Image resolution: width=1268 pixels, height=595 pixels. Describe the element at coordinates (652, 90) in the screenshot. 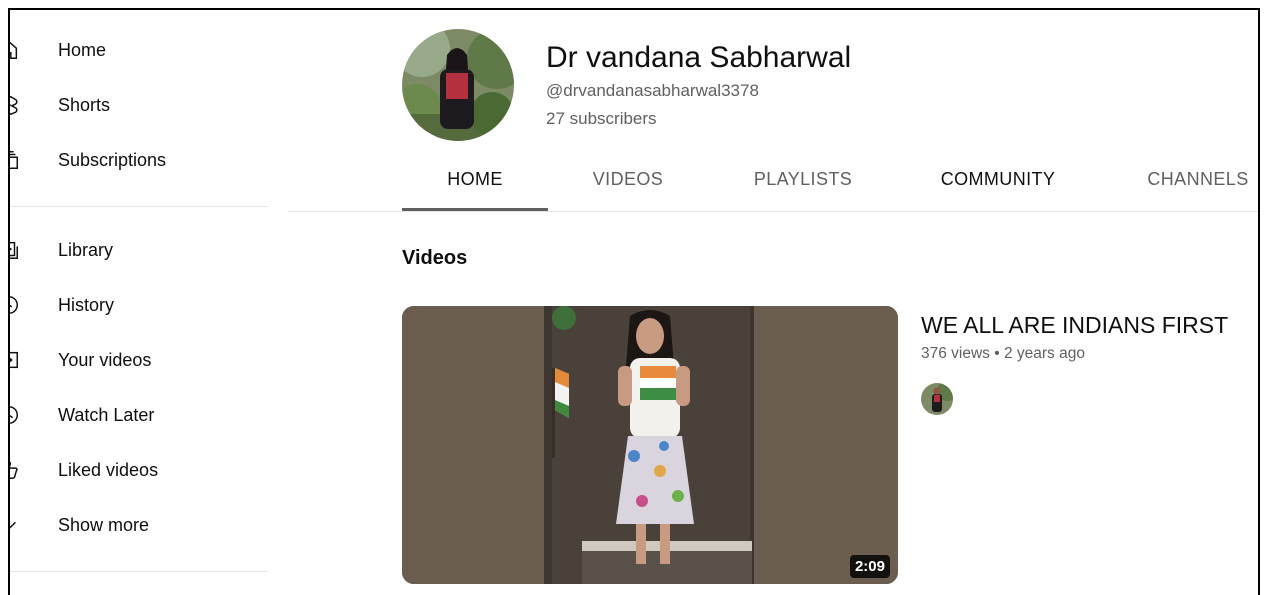

I see `channel-handle: @drvandanasabharwal3378` at that location.